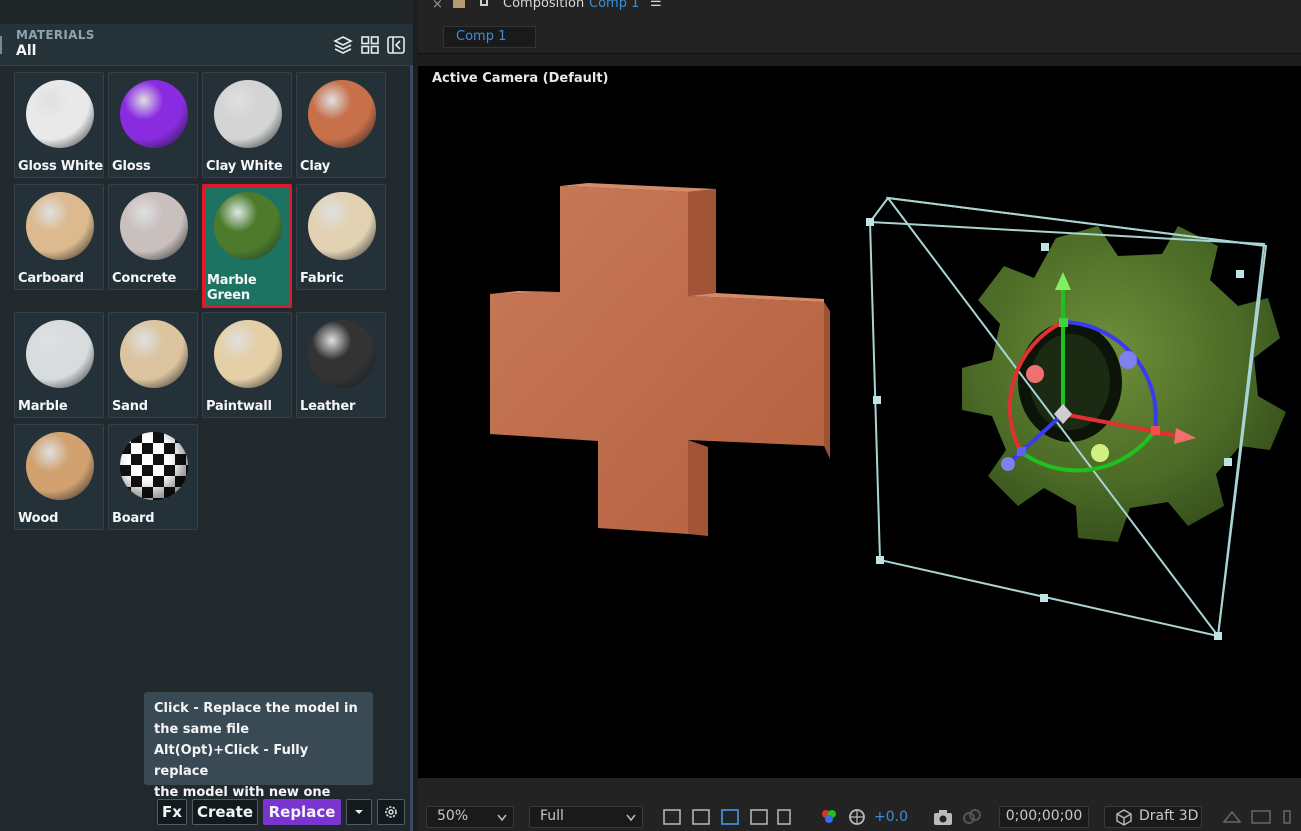 The height and width of the screenshot is (831, 1301). What do you see at coordinates (396, 45) in the screenshot?
I see `collapse-panel-icon` at bounding box center [396, 45].